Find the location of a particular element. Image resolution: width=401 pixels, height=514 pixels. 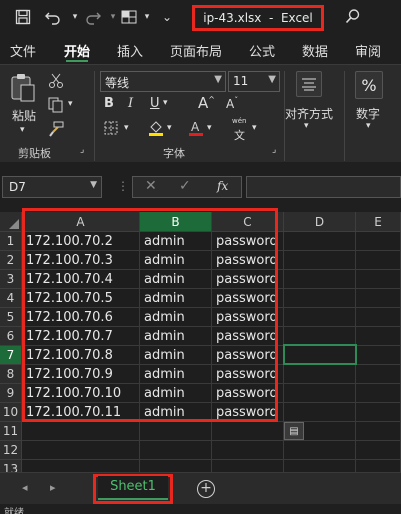

tab-formulas: 公式 is located at coordinates (262, 50).